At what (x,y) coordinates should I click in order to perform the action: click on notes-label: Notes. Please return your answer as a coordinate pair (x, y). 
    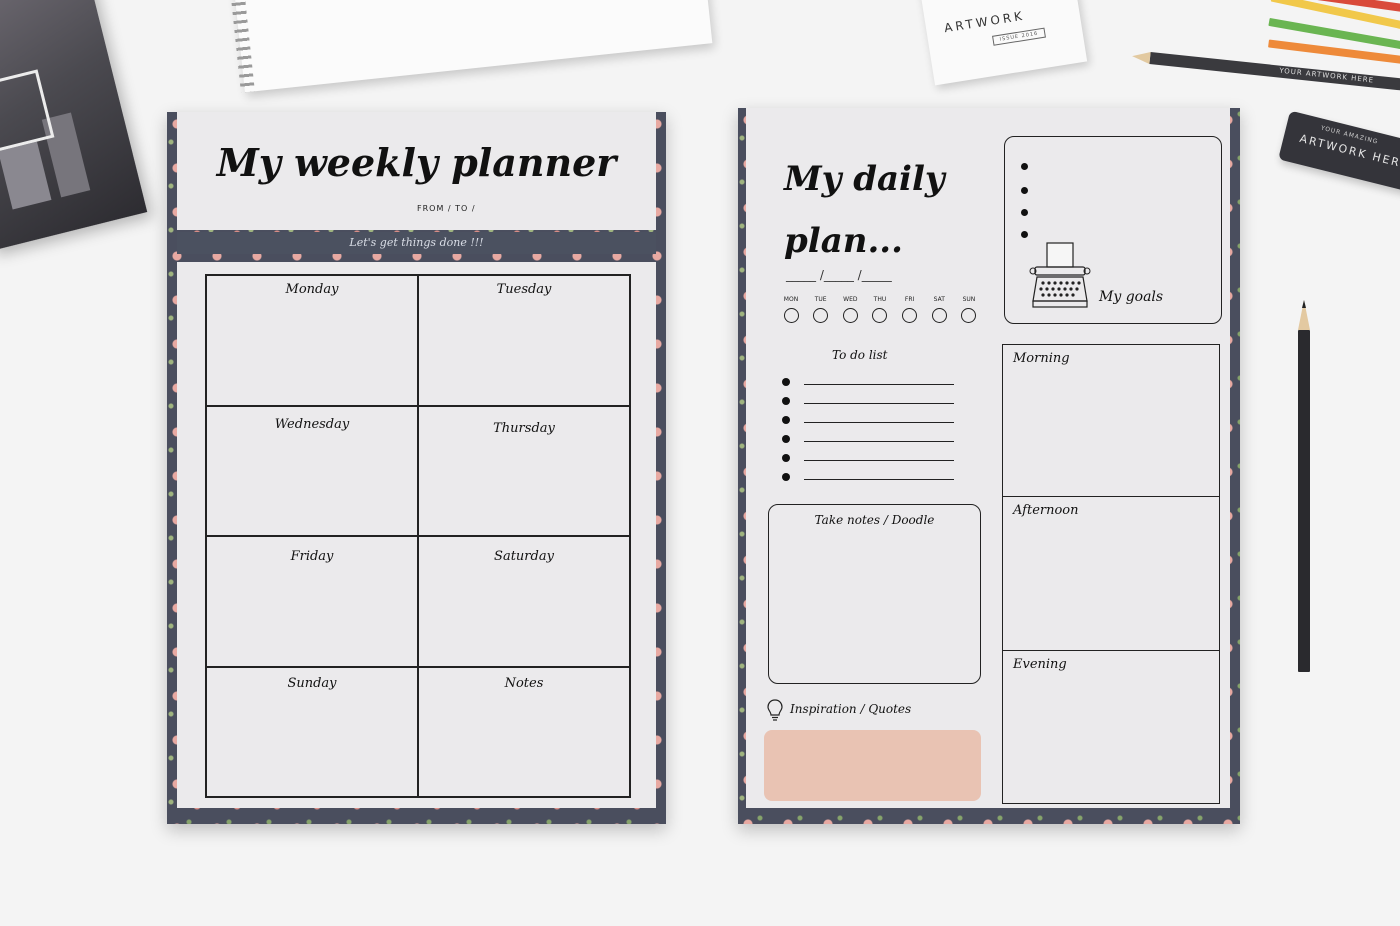
    Looking at the image, I should click on (524, 683).